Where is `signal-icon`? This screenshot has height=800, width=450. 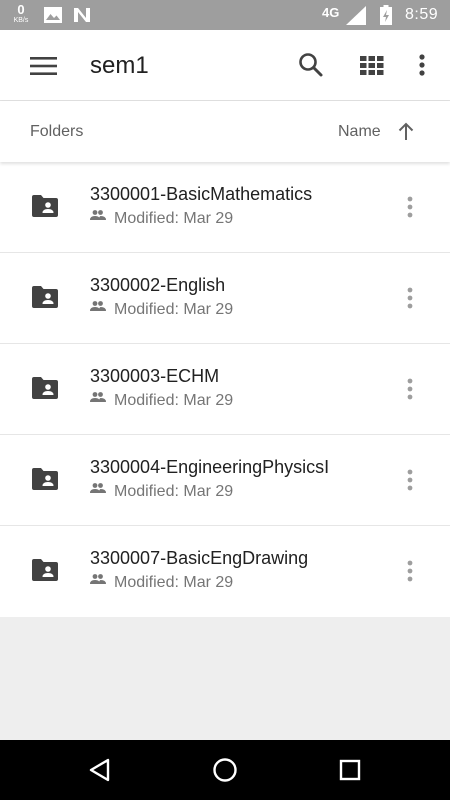
signal-icon is located at coordinates (356, 18).